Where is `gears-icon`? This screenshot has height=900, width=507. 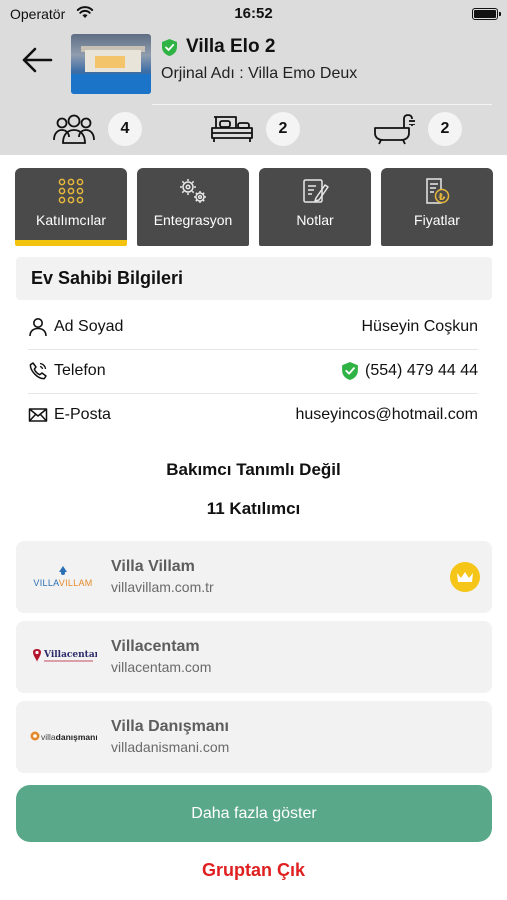 gears-icon is located at coordinates (193, 191).